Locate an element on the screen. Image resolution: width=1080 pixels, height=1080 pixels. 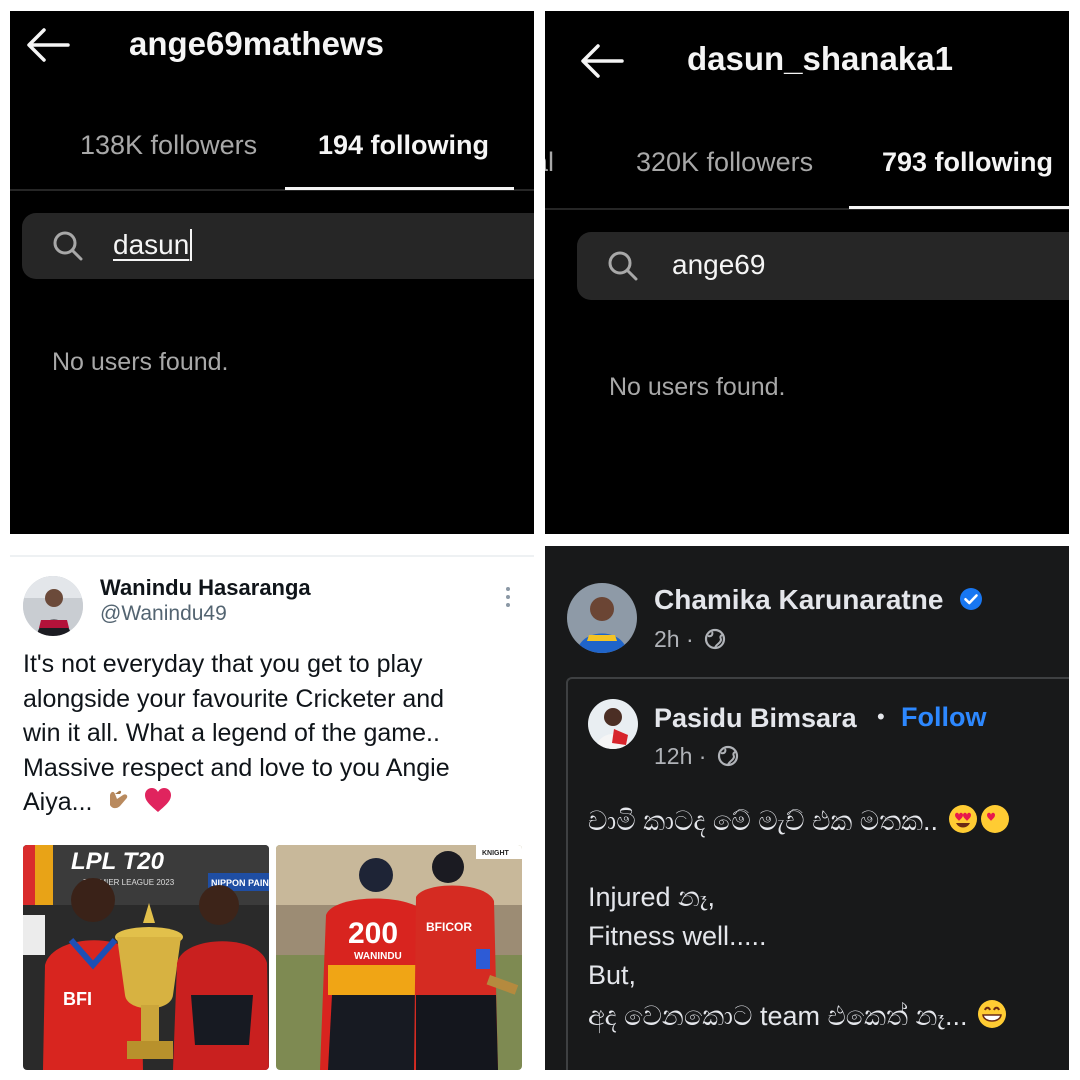
profile-username: dasun_shanaka1 is located at coordinates (820, 58).